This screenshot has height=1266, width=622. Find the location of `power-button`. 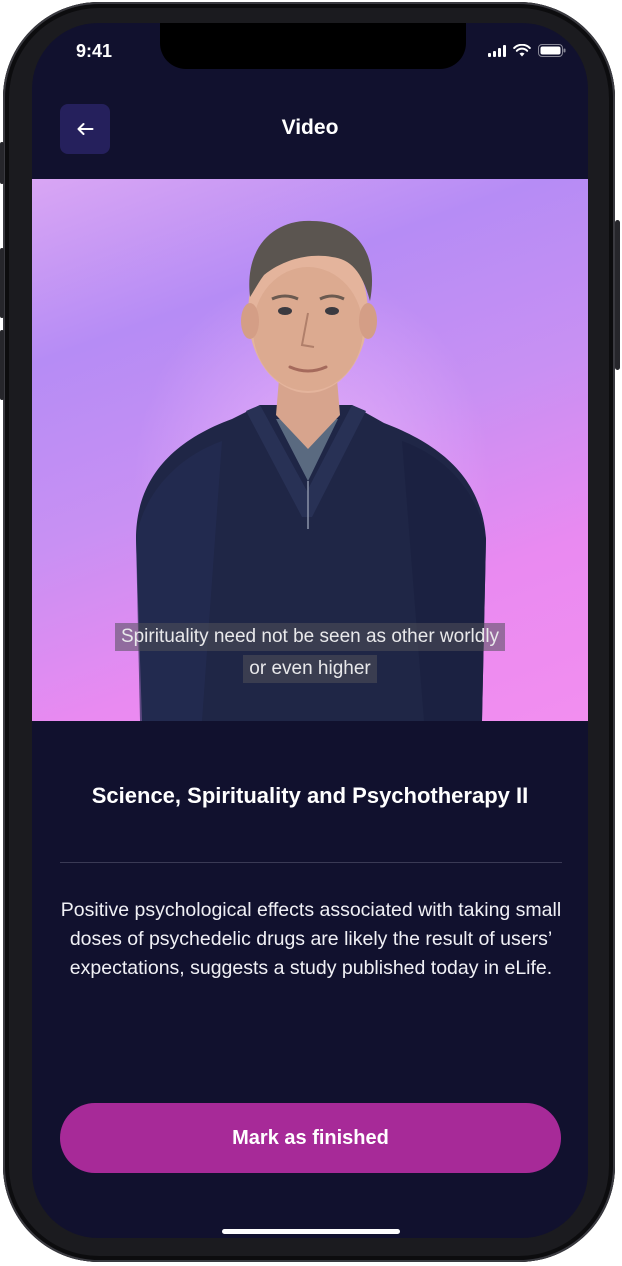

power-button is located at coordinates (617, 295).